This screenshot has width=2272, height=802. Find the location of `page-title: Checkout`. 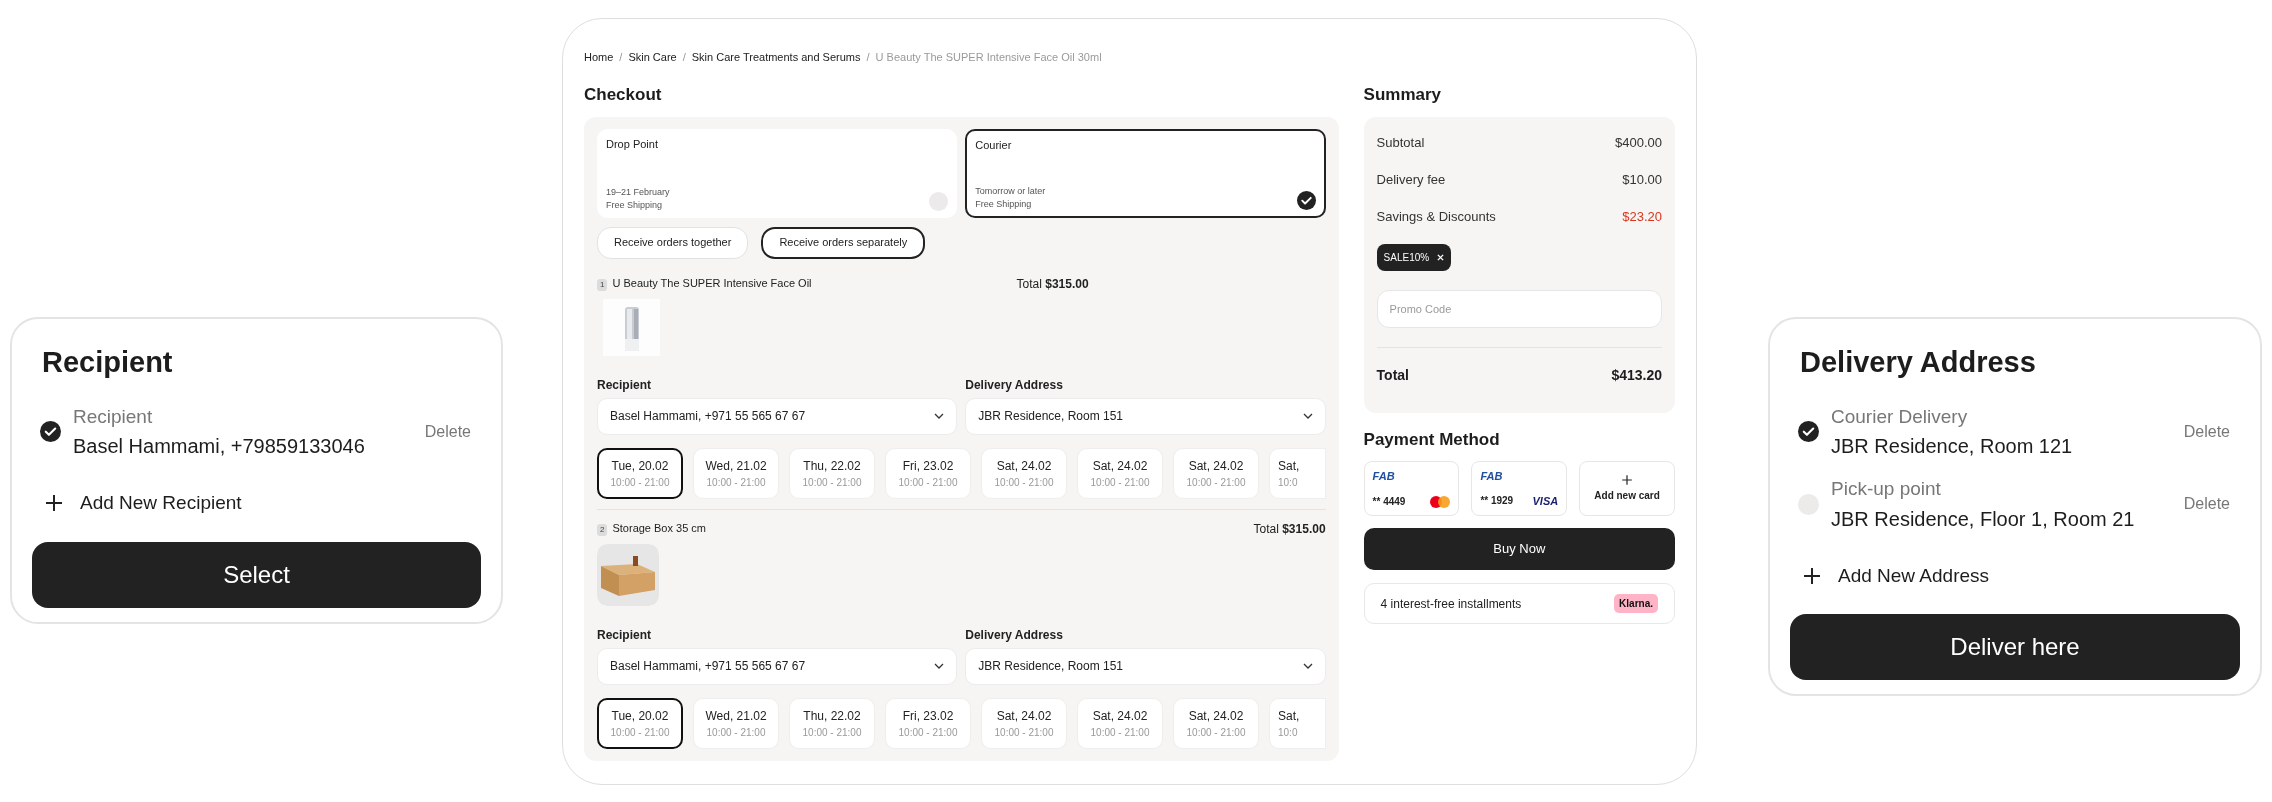

page-title: Checkout is located at coordinates (623, 95).